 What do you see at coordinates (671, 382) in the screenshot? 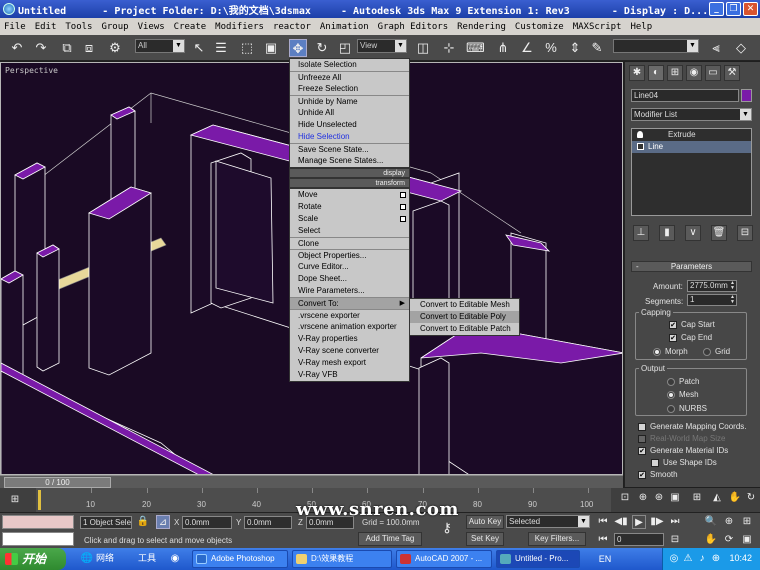
I see `patch-radio` at bounding box center [671, 382].